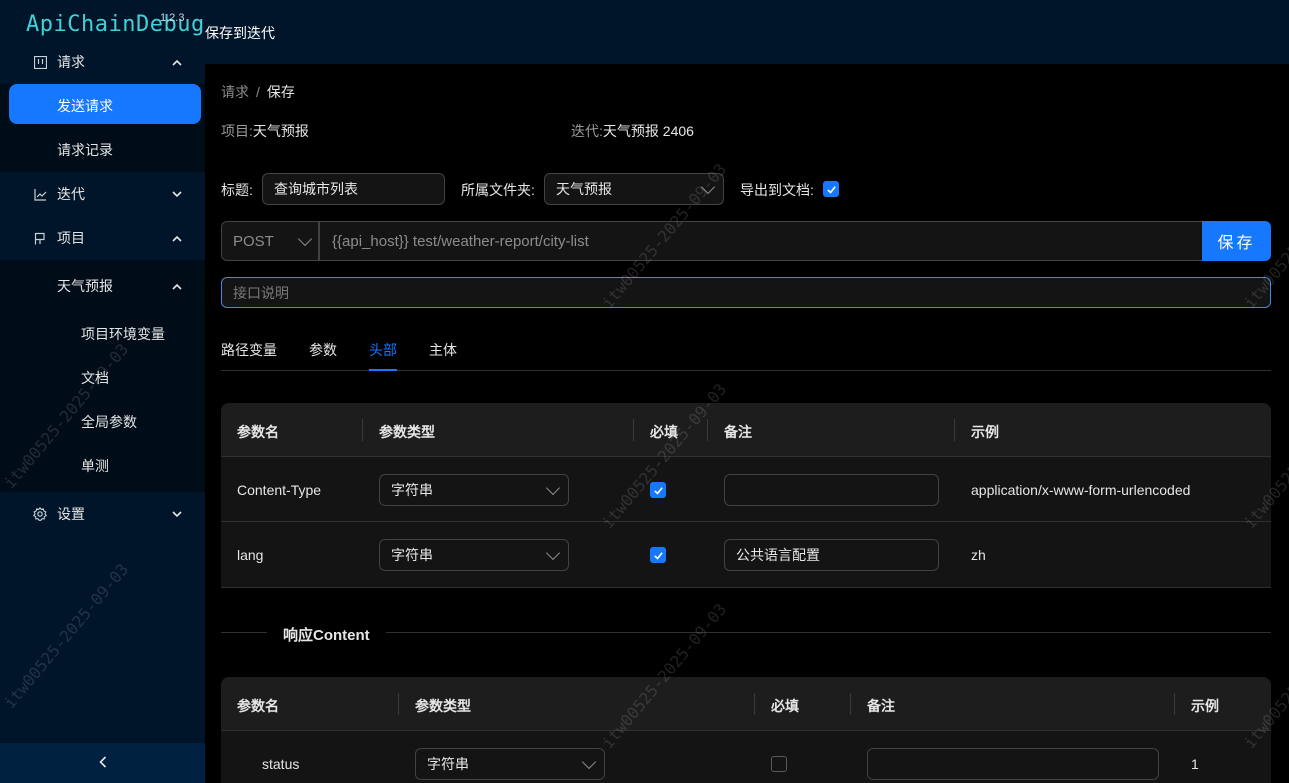 The image size is (1289, 783). Describe the element at coordinates (443, 350) in the screenshot. I see `tab-body: 主体` at that location.